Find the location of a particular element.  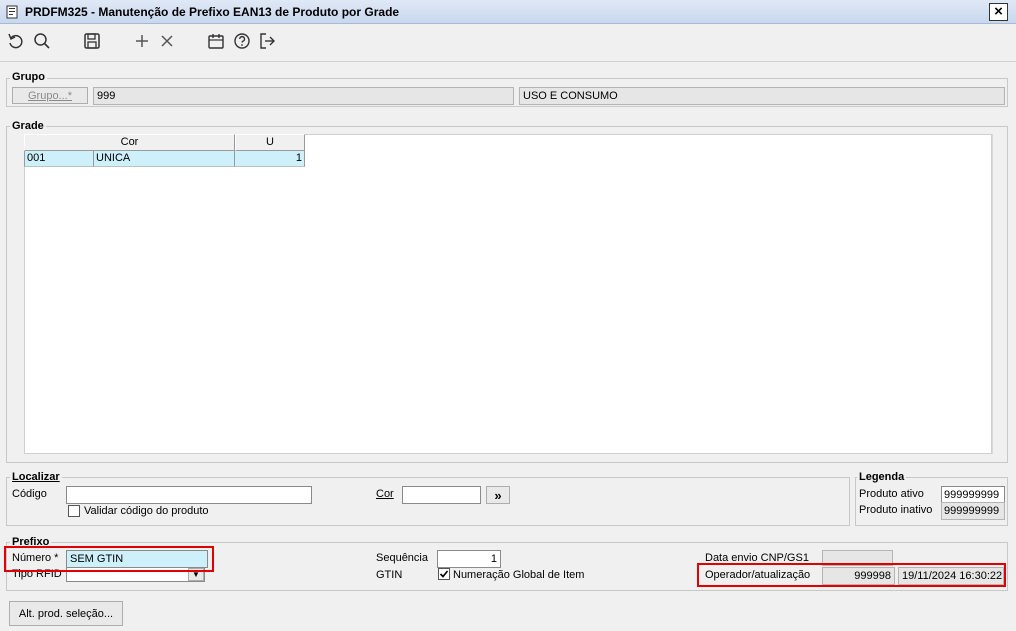

grupo-title: Grupo is located at coordinates (28, 77).